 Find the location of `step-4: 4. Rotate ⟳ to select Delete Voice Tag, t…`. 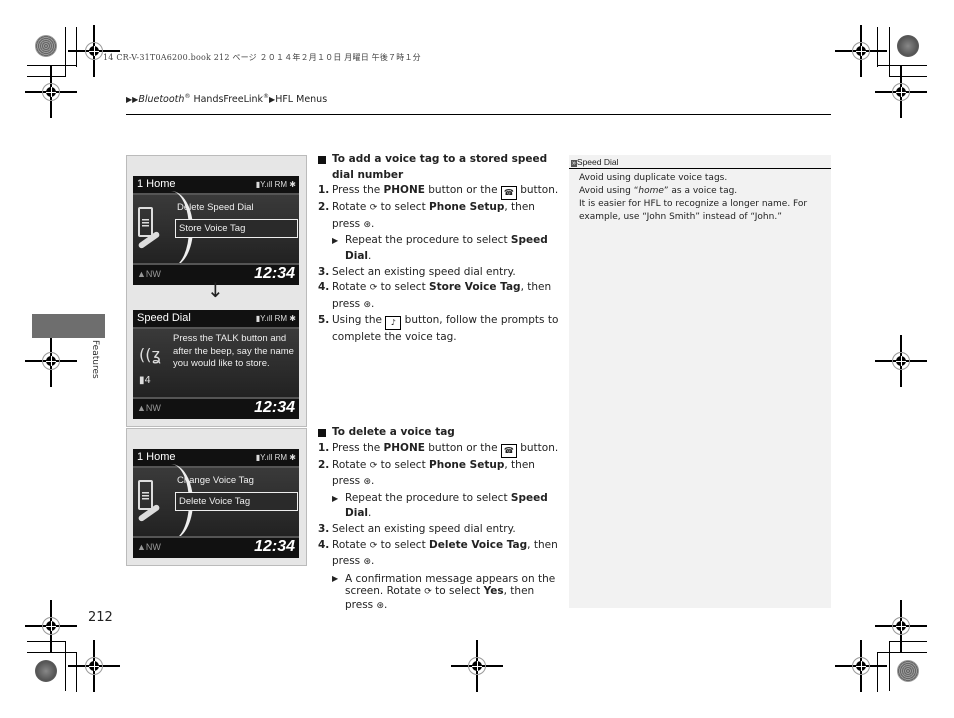

step-4: 4. Rotate ⟳ to select Delete Voice Tag, t… is located at coordinates (438, 553).